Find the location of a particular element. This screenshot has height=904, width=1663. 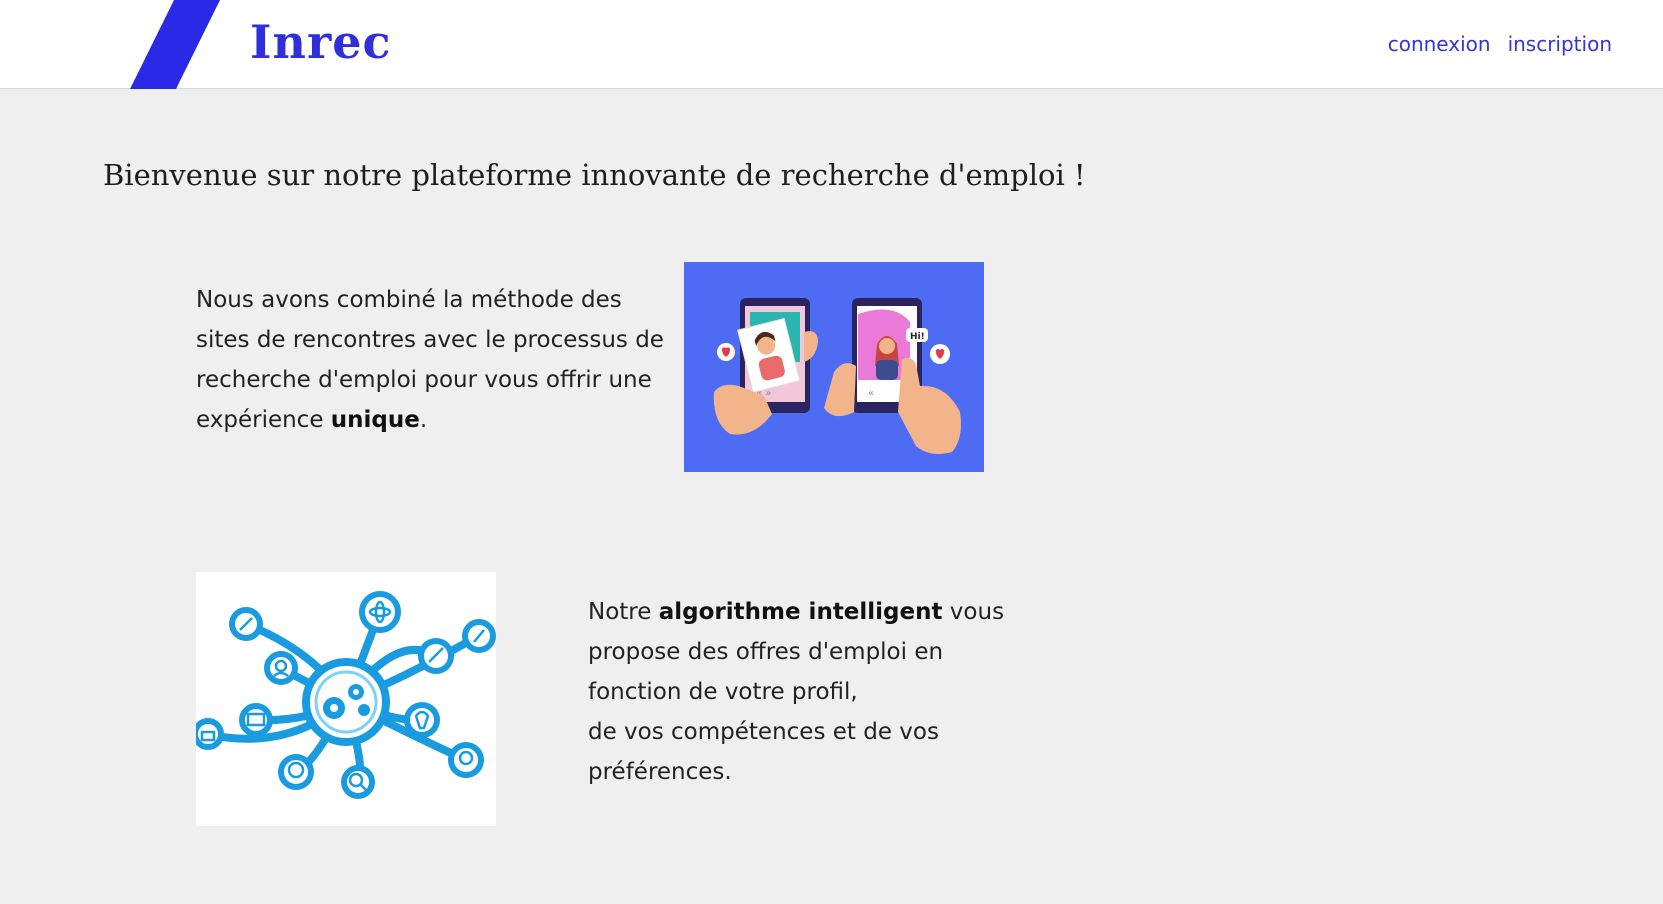

dating-illustration-icon: « » Hi! « is located at coordinates (837, 376).